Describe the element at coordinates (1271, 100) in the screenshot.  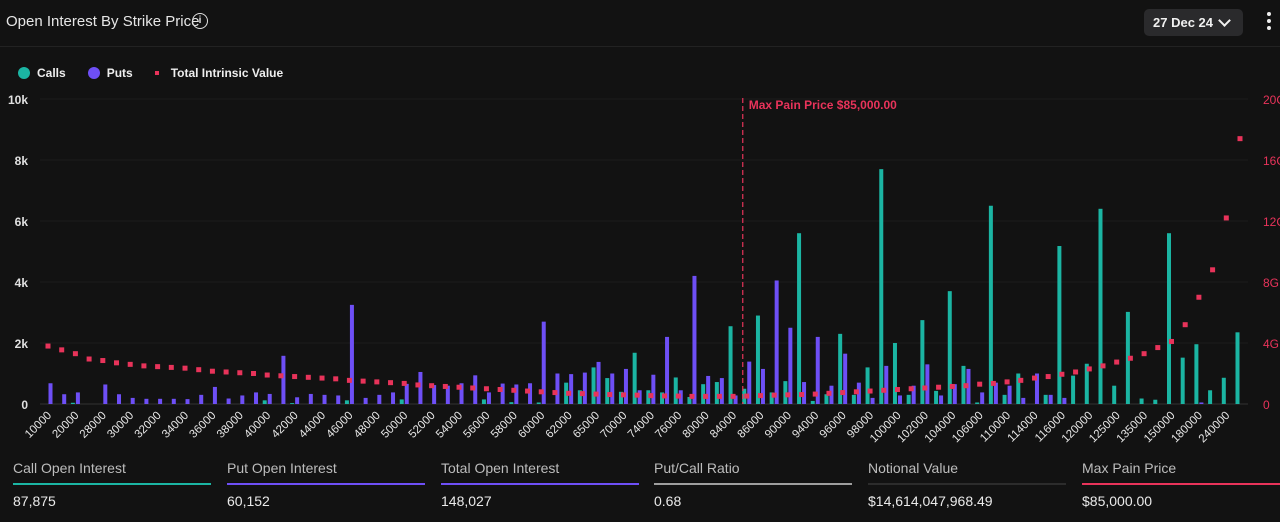
I see `y-right-tick-label: 20G` at that location.